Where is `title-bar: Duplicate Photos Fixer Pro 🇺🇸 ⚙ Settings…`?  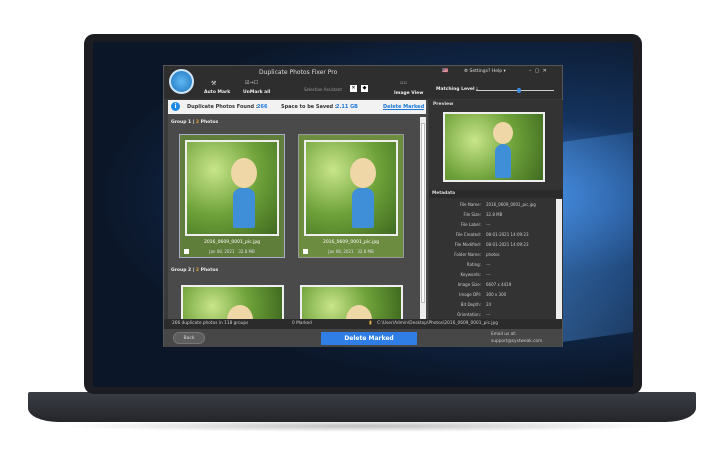
title-bar: Duplicate Photos Fixer Pro 🇺🇸 ⚙ Settings… is located at coordinates (363, 82).